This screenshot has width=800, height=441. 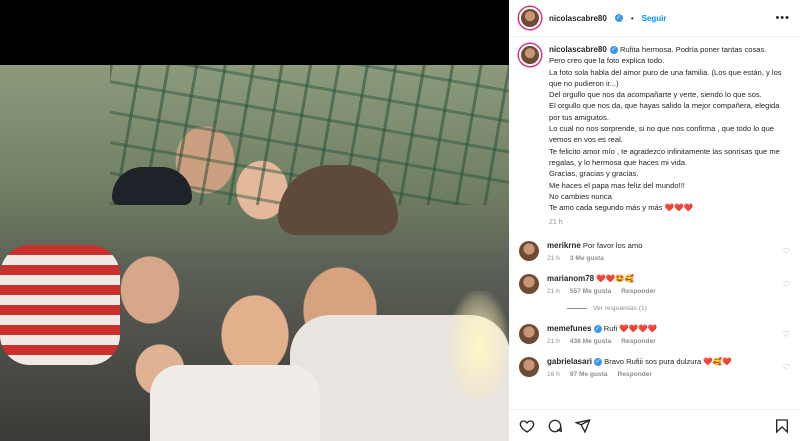 What do you see at coordinates (589, 374) in the screenshot?
I see `comment-likes: 97 Me gusta` at bounding box center [589, 374].